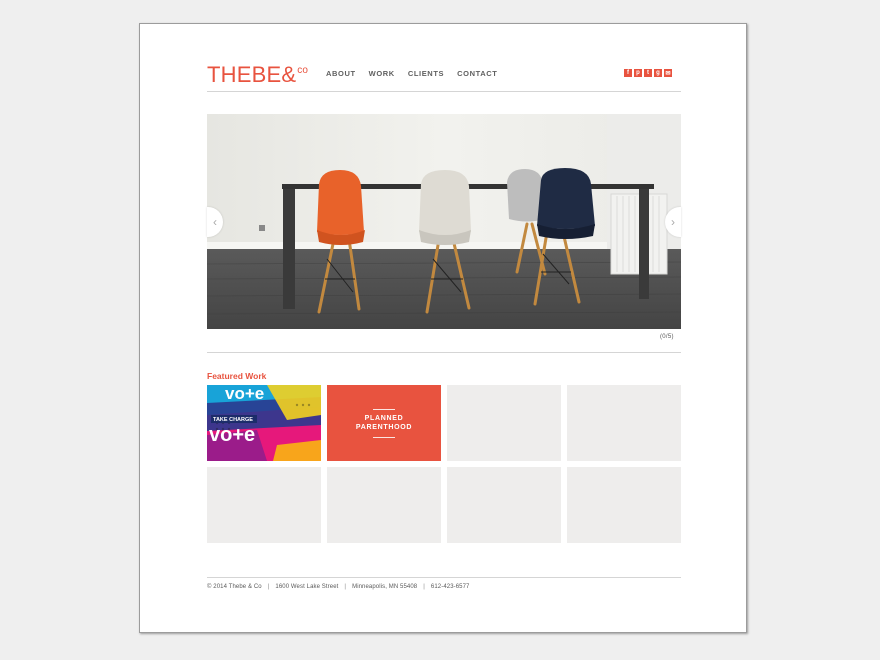 Image resolution: width=880 pixels, height=660 pixels. I want to click on planned-parenthood-tile: PLANNED PARENTHOOD, so click(384, 423).